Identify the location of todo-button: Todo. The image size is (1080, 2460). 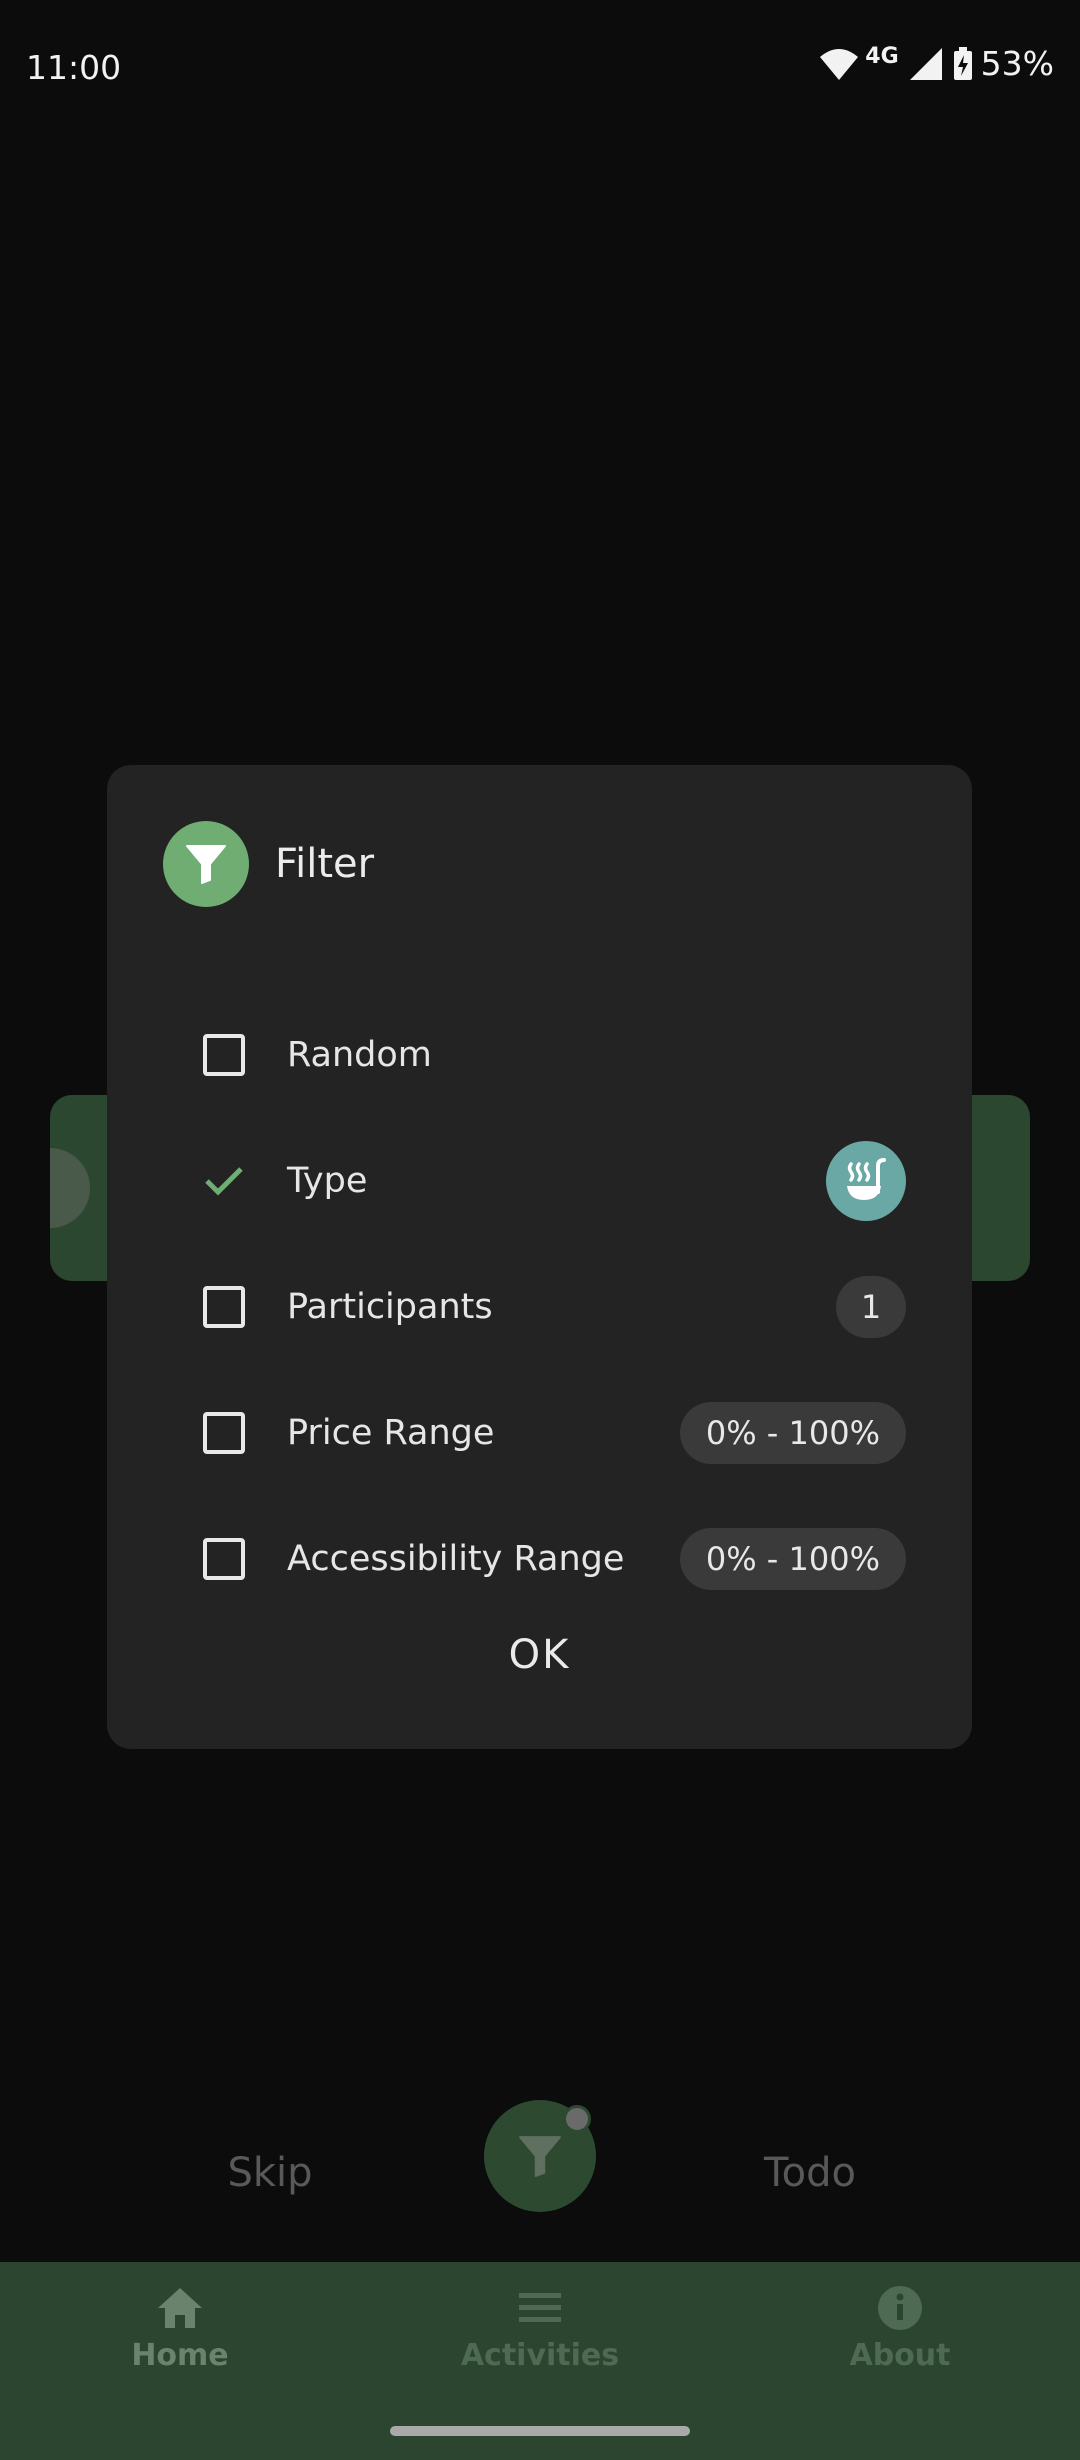
(810, 2173).